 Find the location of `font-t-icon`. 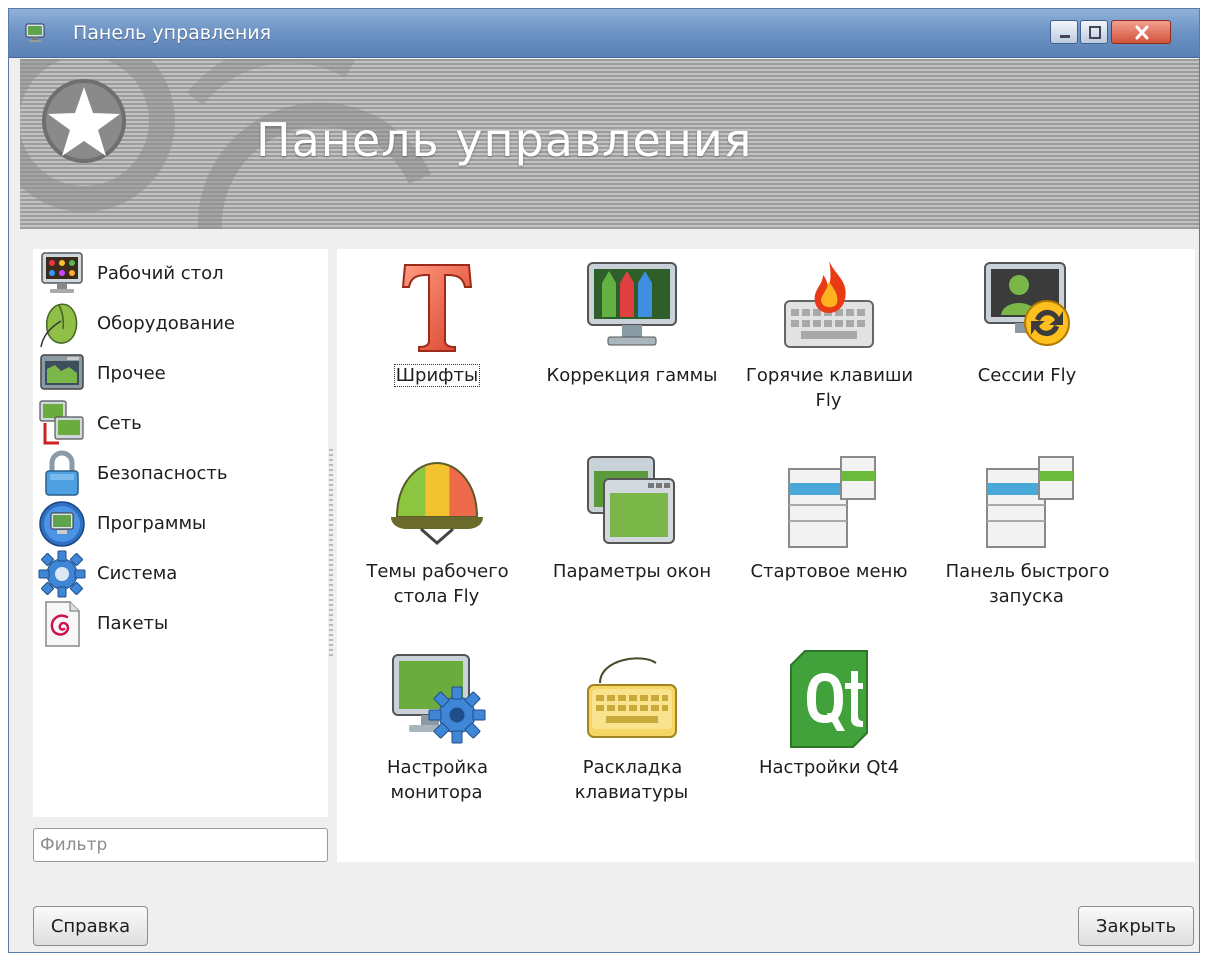

font-t-icon is located at coordinates (437, 308).